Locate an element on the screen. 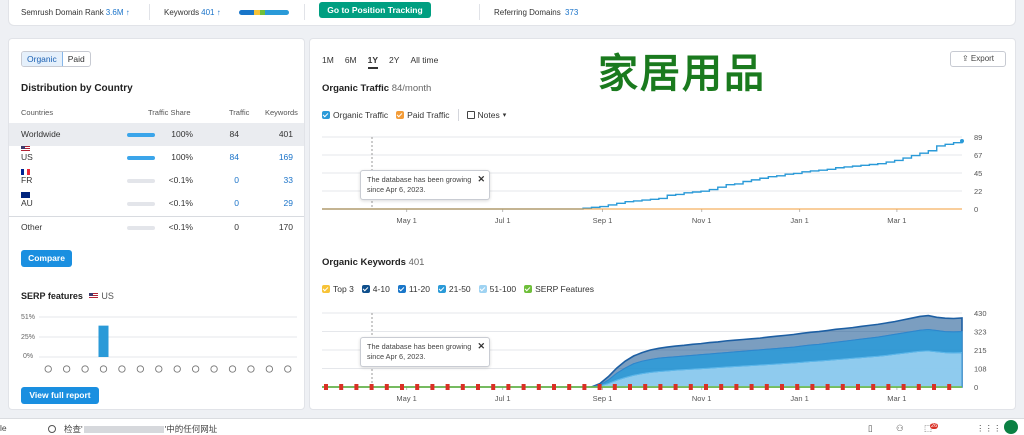 The image size is (1024, 435). traffic-legend: Organic Traffic Paid Traffic Notes ▾ is located at coordinates (414, 115).